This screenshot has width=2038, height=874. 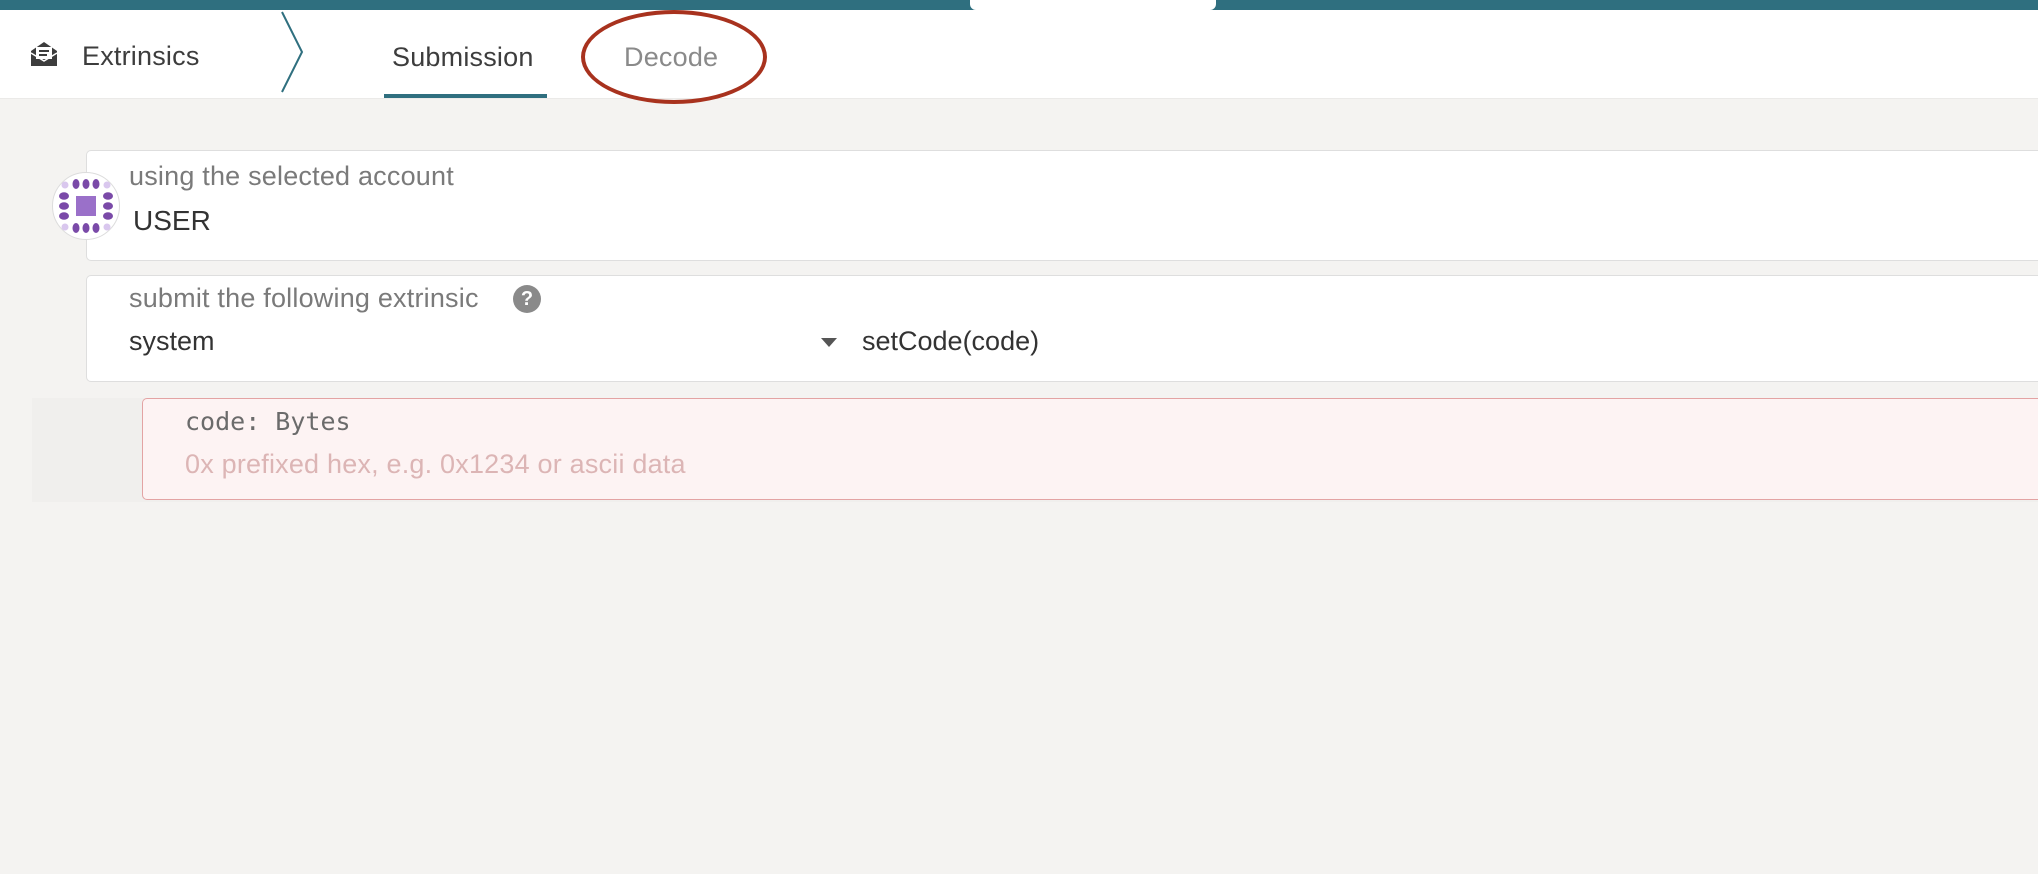 I want to click on active-tab-underline, so click(x=465, y=96).